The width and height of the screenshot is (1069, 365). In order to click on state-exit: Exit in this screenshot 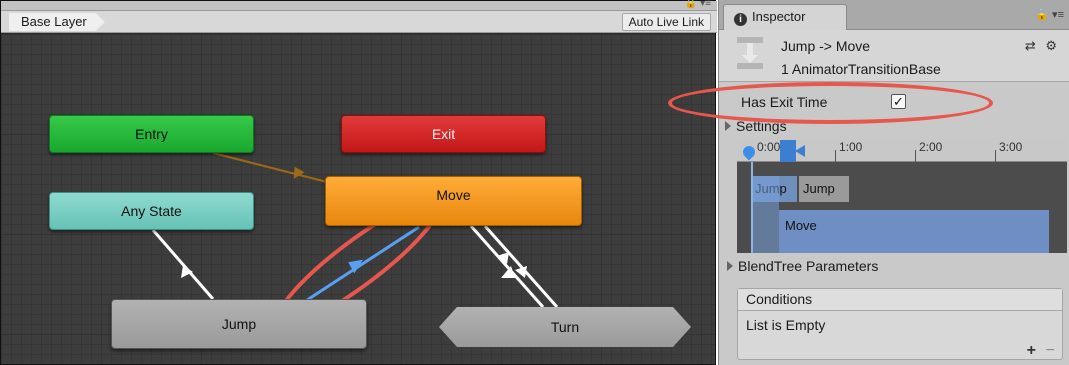, I will do `click(443, 134)`.